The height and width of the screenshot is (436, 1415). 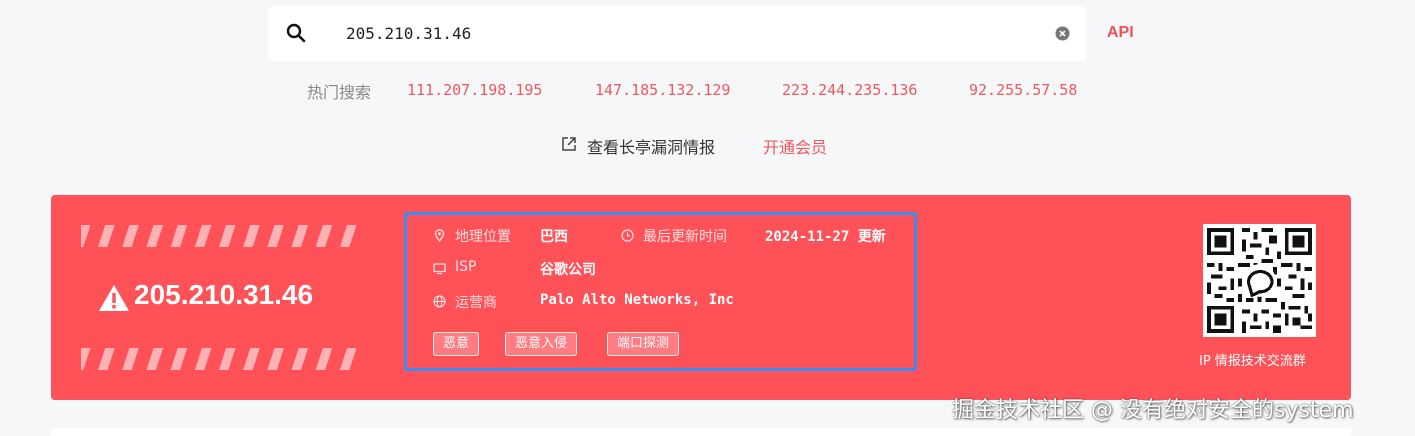 I want to click on hot-search-item: 111.207.198.195, so click(x=474, y=90).